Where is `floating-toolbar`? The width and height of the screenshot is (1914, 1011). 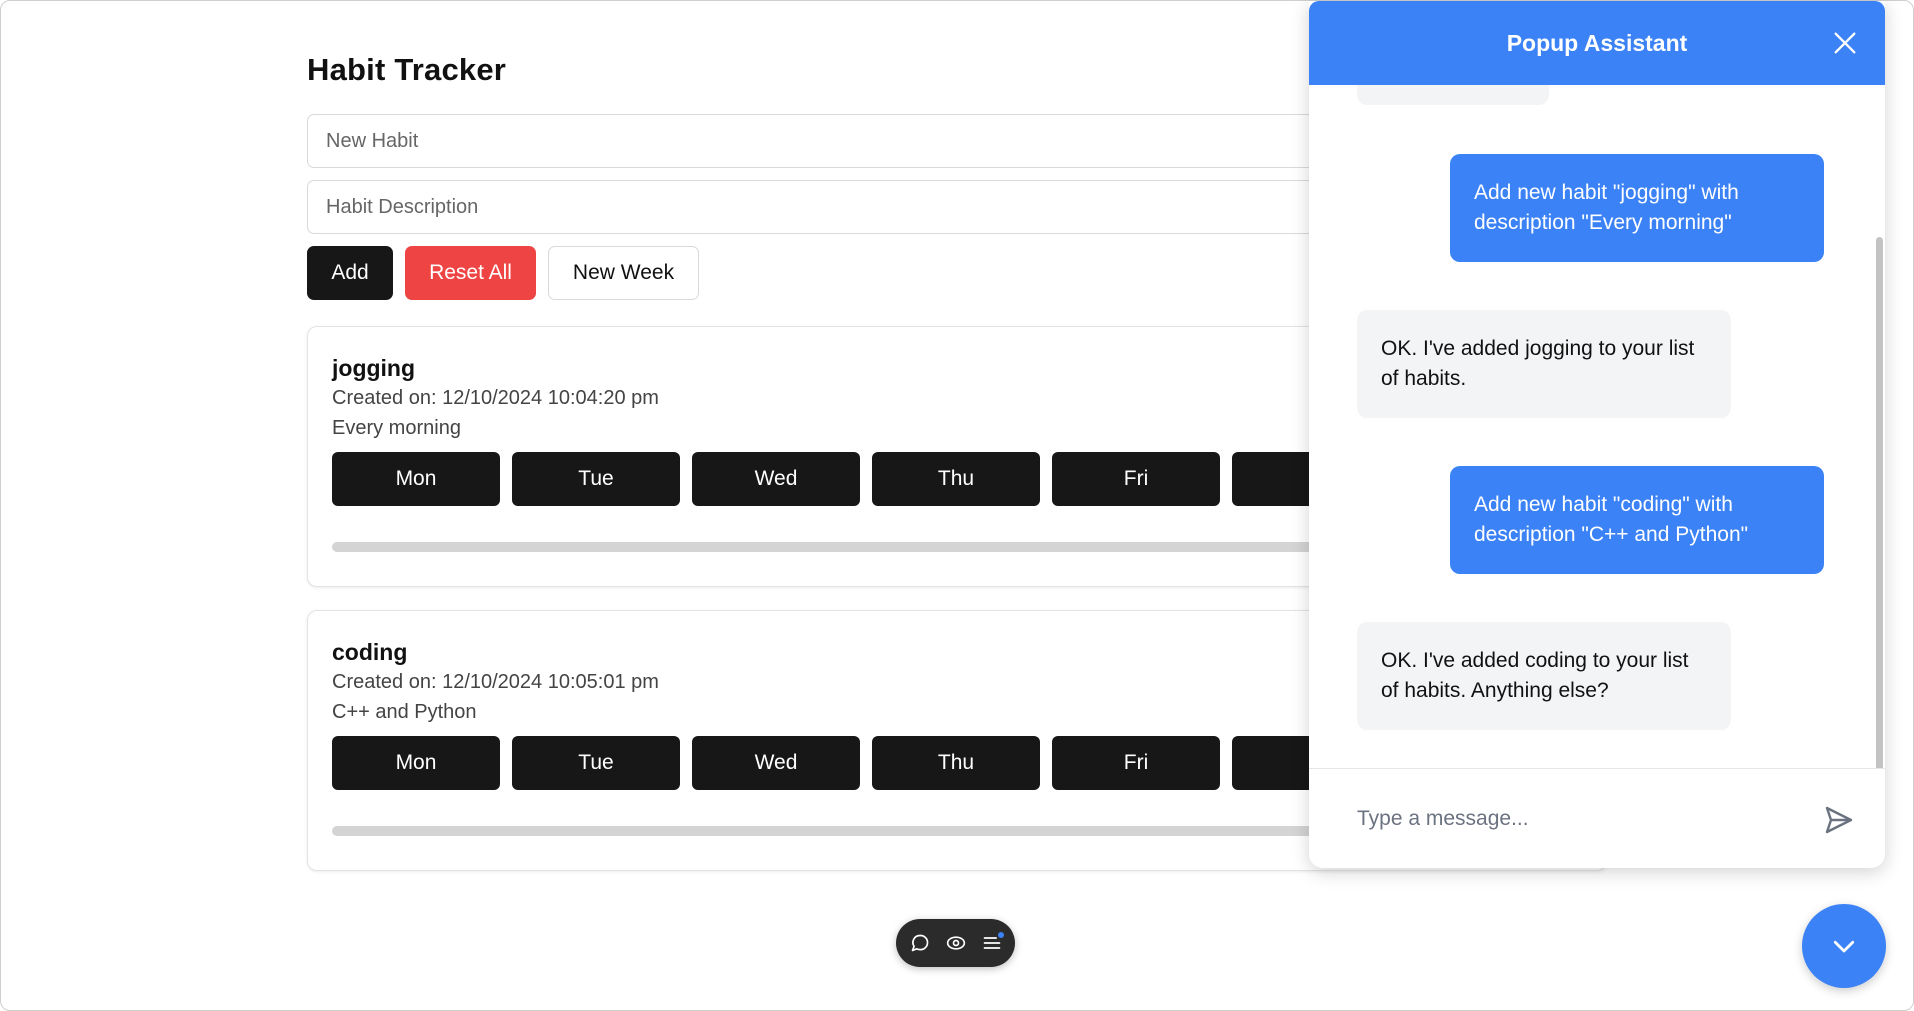 floating-toolbar is located at coordinates (955, 943).